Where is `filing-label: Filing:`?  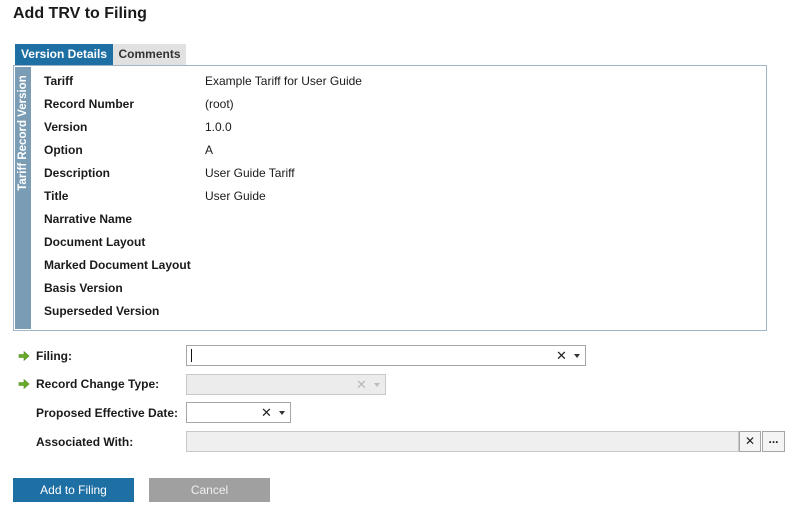
filing-label: Filing: is located at coordinates (54, 356).